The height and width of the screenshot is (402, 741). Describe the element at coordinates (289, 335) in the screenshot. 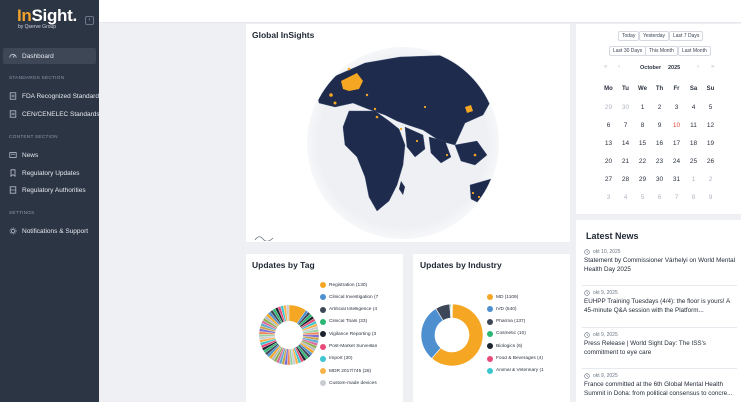

I see `tag-donut-chart` at that location.